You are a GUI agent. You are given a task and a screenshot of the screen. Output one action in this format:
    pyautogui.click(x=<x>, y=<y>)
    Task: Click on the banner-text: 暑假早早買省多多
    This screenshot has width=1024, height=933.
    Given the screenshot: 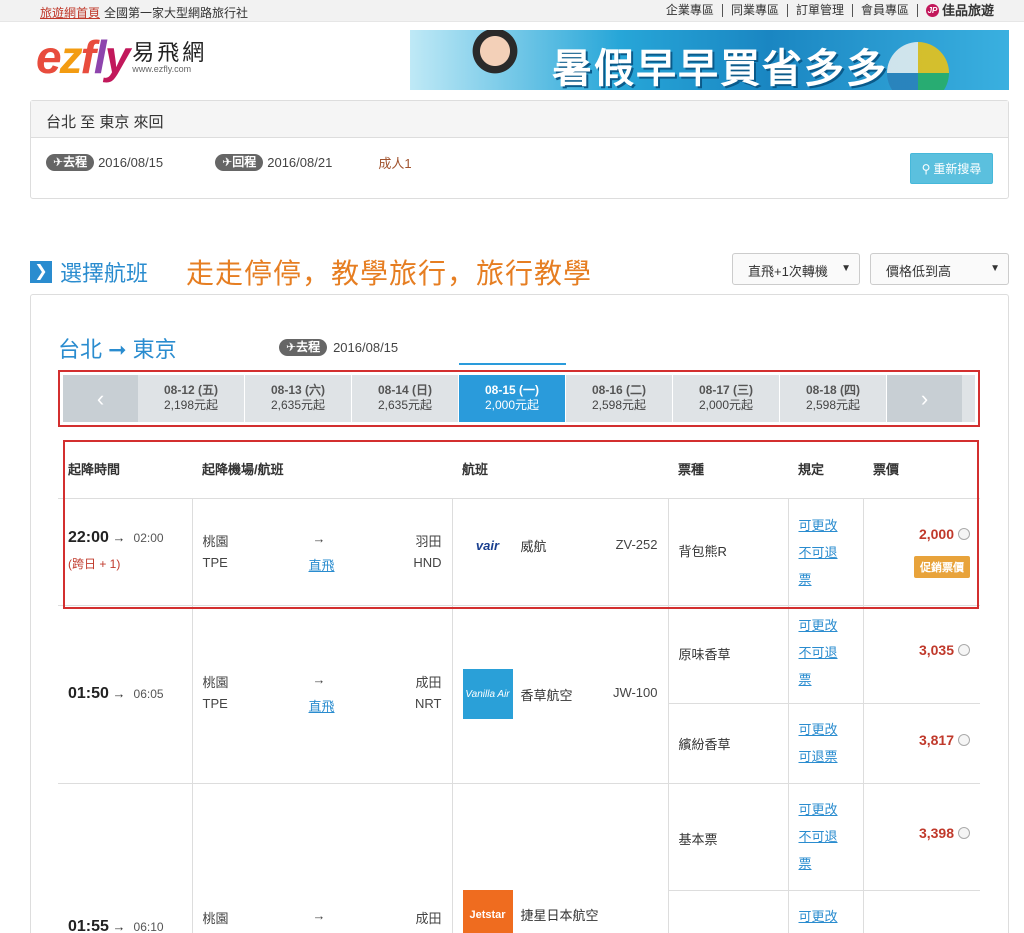 What is the action you would take?
    pyautogui.click(x=720, y=68)
    